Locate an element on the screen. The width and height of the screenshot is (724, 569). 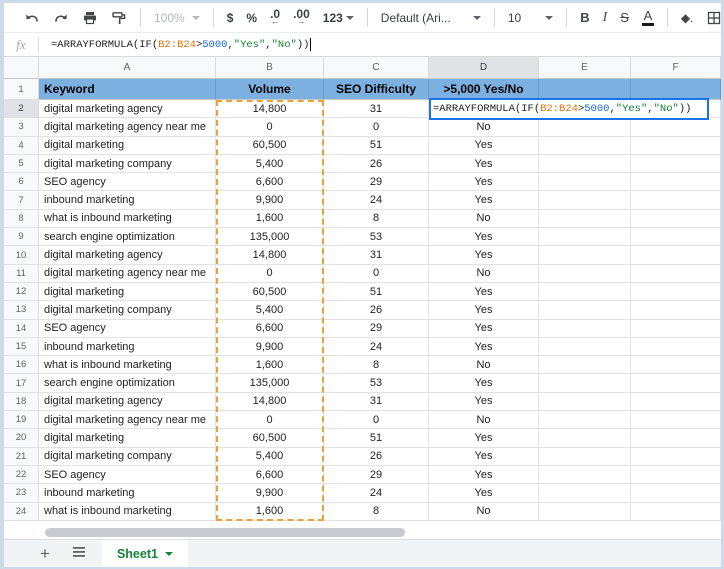
row-header-24: 24 is located at coordinates (21, 511).